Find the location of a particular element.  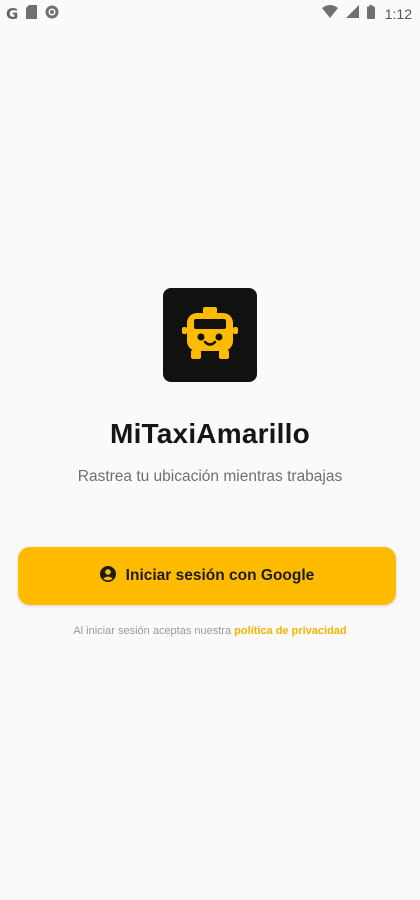

app-title: MiTaxiAmarillo is located at coordinates (210, 433).